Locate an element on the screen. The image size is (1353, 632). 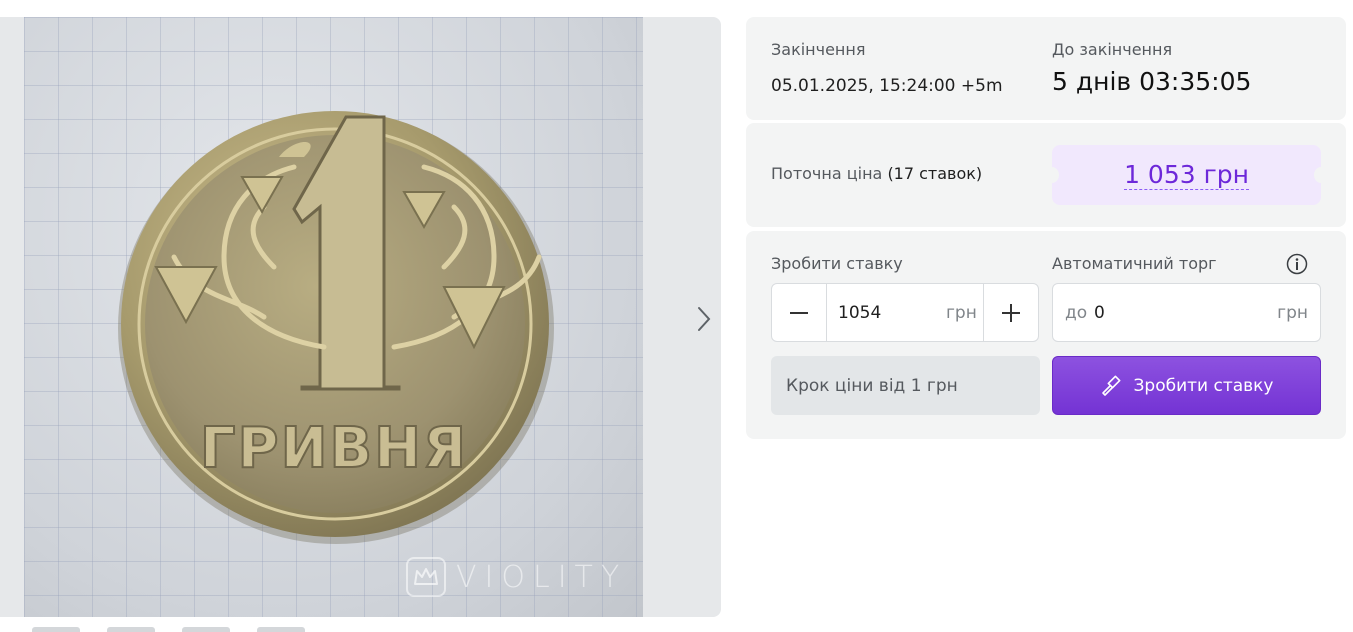
svg-text: ГРИВНЯ is located at coordinates (334, 448).